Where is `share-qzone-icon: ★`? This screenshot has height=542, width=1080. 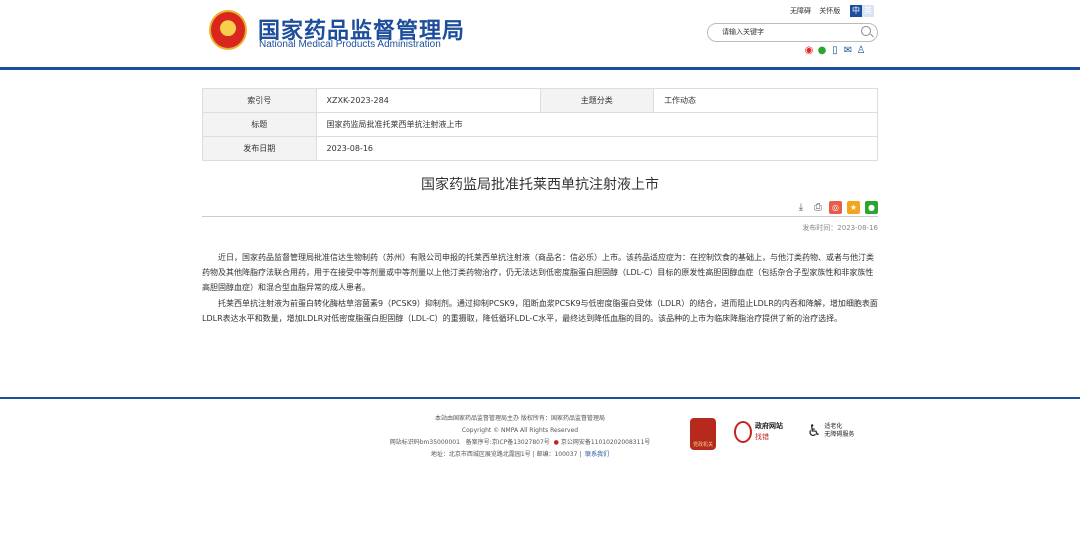 share-qzone-icon: ★ is located at coordinates (853, 207).